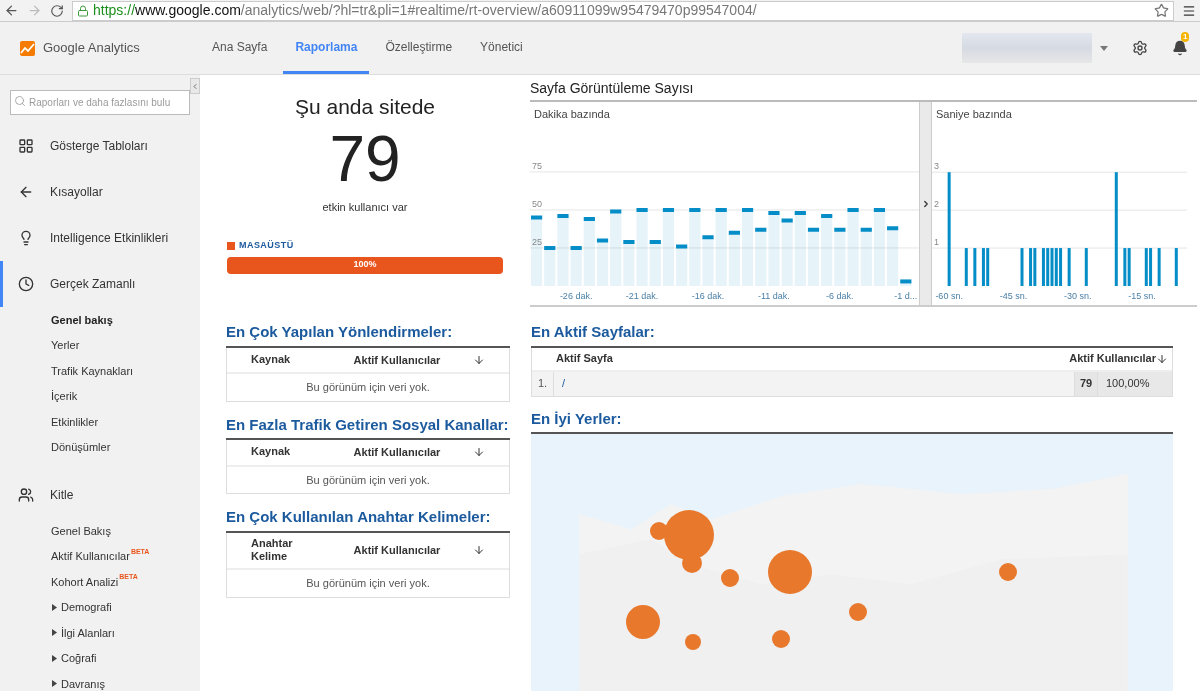  I want to click on y-tick-label: 50, so click(537, 203).